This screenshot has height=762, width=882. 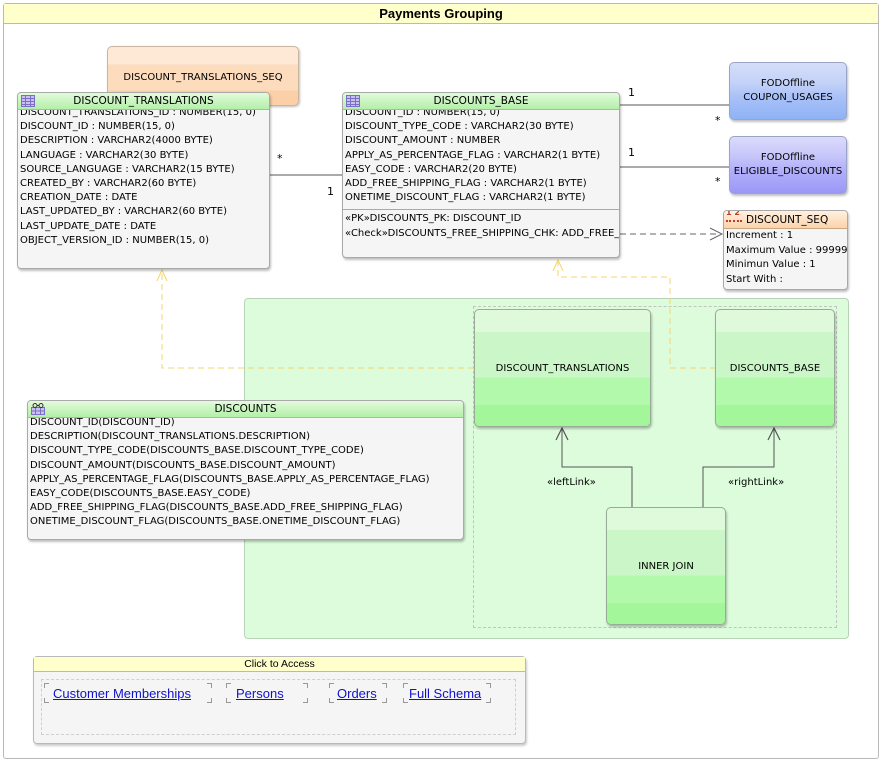 What do you see at coordinates (441, 14) in the screenshot?
I see `diagram-title: Payments Grouping` at bounding box center [441, 14].